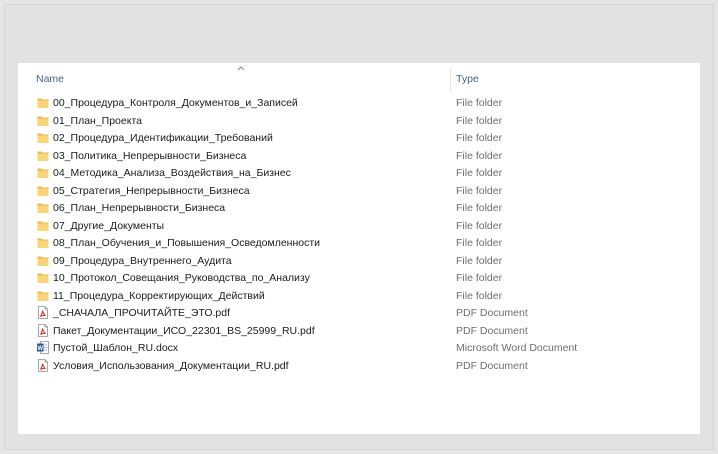 Image resolution: width=718 pixels, height=454 pixels. I want to click on svg-text: W, so click(40, 349).